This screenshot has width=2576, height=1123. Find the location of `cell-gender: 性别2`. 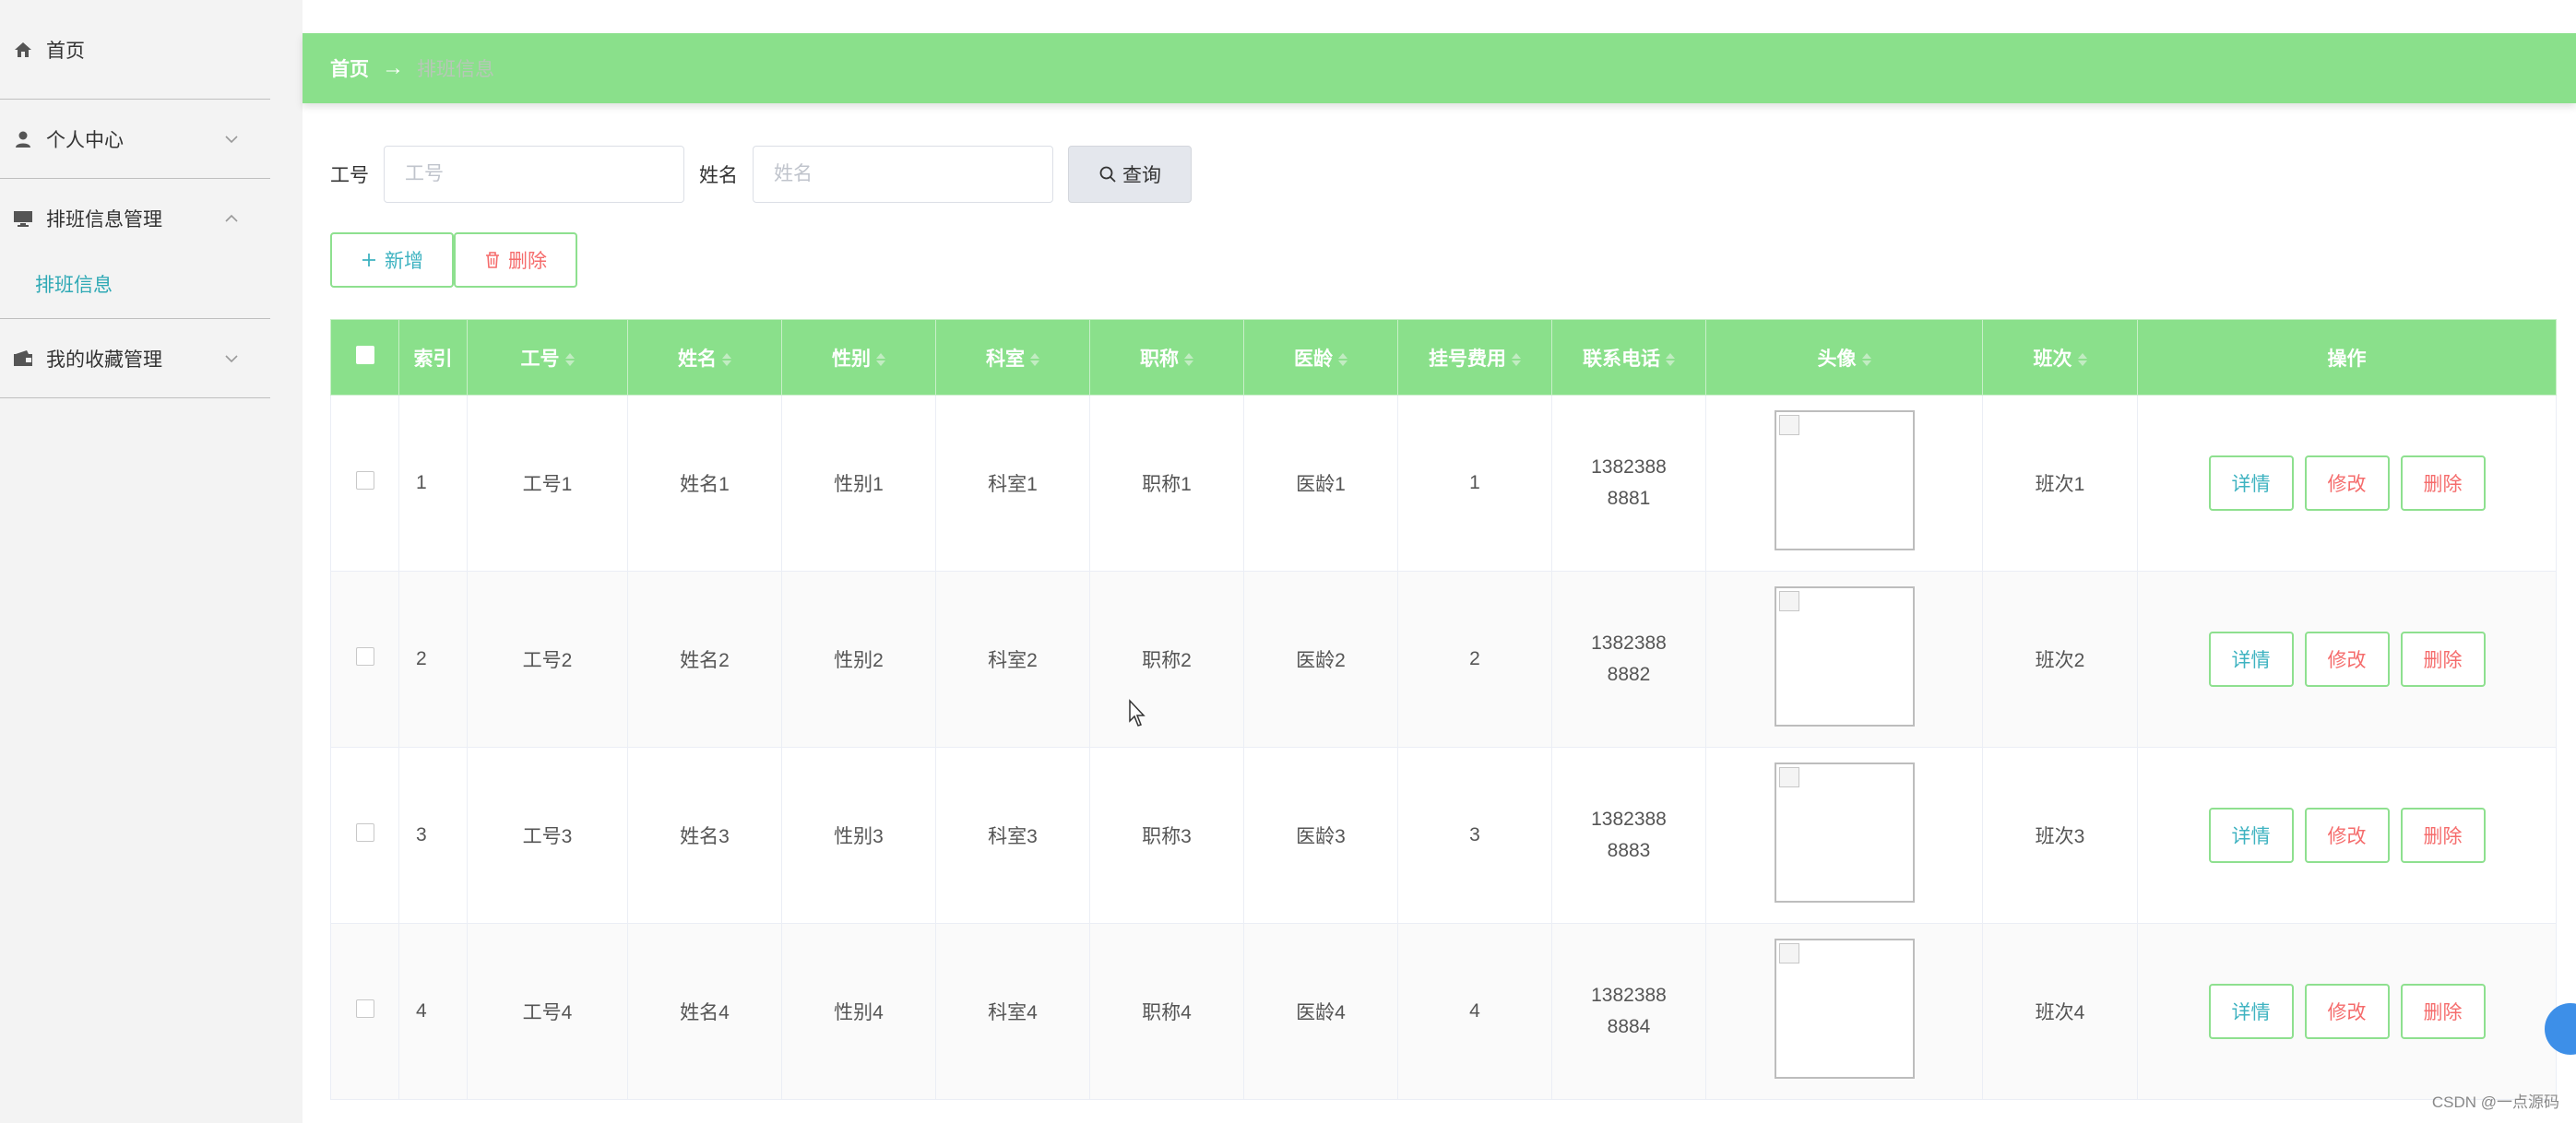

cell-gender: 性别2 is located at coordinates (859, 660).